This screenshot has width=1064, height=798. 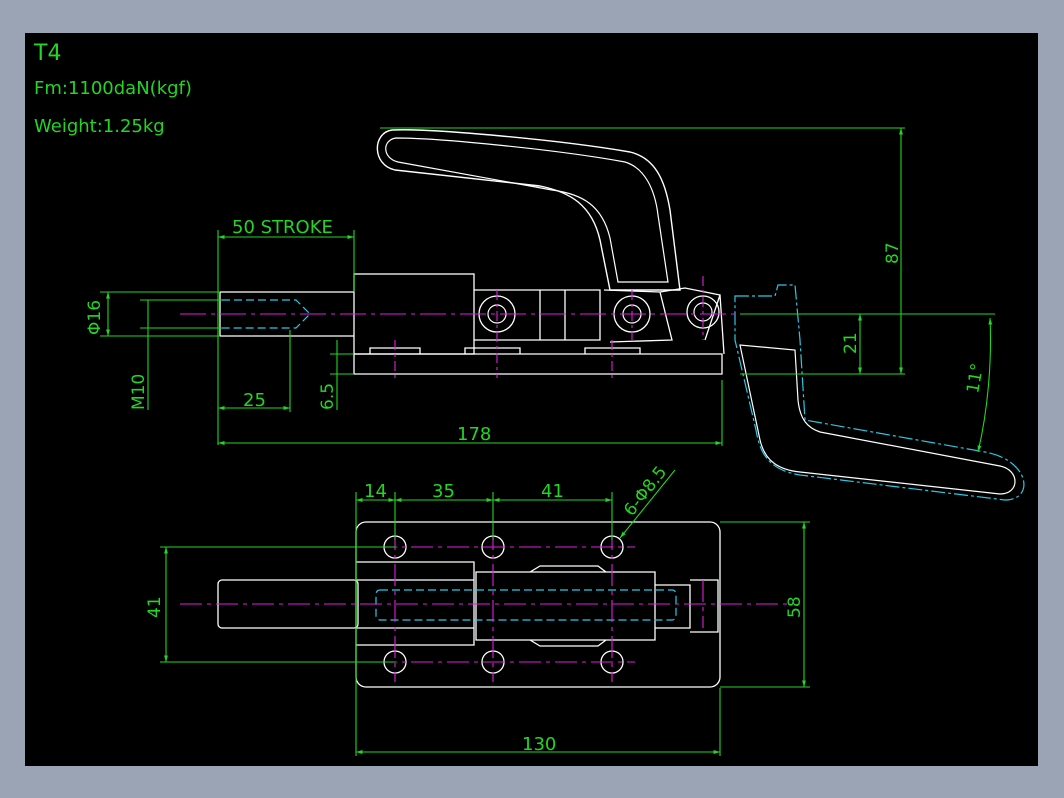 I want to click on stroke-dim: 50 STROKE, so click(x=282, y=227).